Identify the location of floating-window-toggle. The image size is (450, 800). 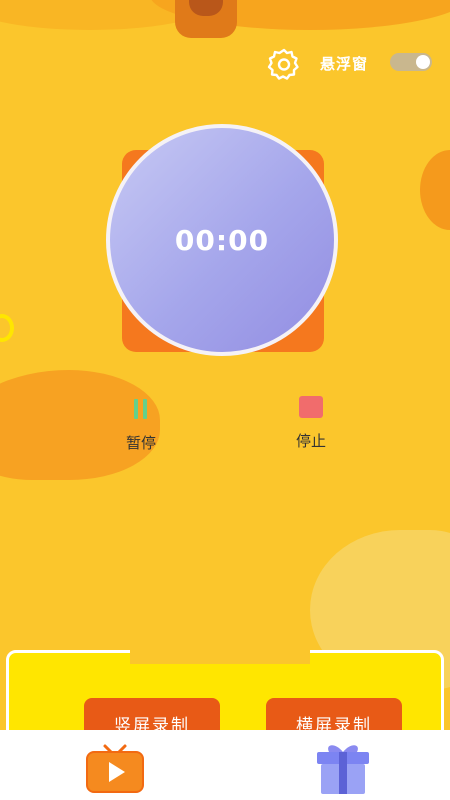
(411, 62).